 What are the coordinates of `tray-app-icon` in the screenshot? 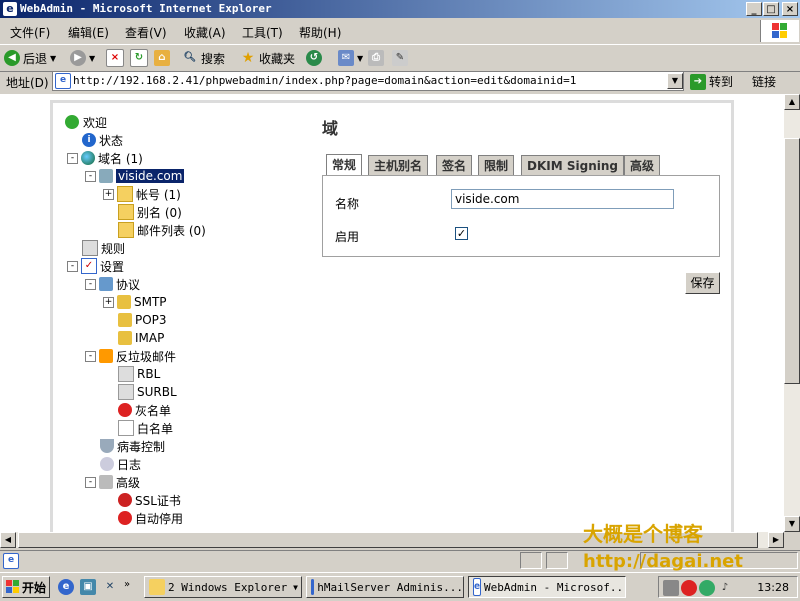 It's located at (707, 588).